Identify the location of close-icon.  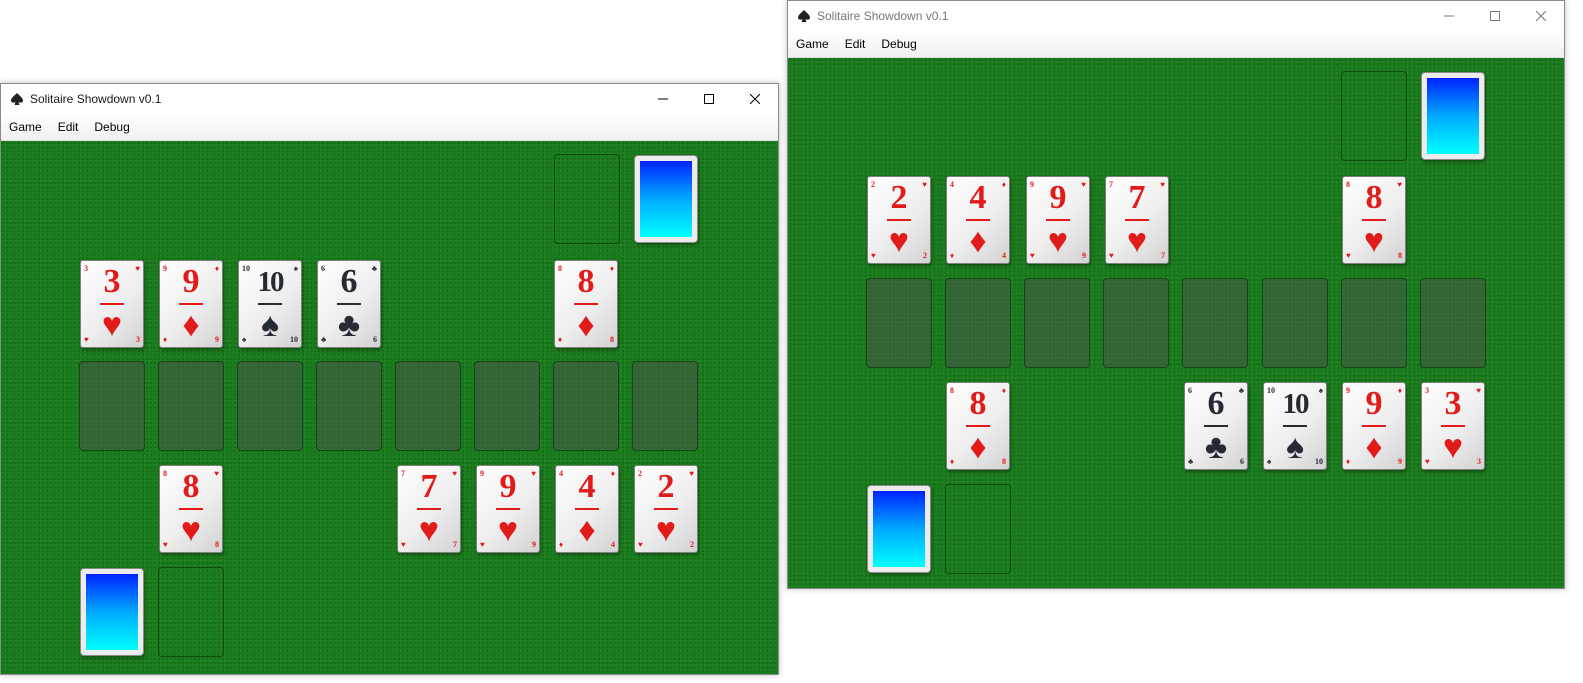
(755, 99).